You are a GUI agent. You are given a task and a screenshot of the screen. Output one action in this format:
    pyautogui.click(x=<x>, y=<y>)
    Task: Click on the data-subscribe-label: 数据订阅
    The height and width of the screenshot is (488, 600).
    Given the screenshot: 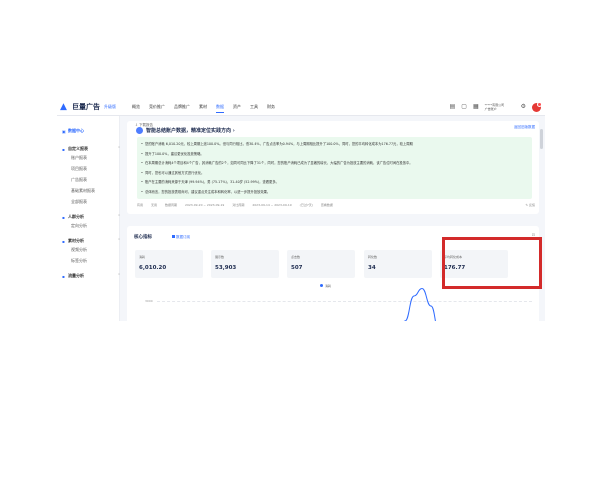 What is the action you would take?
    pyautogui.click(x=183, y=236)
    